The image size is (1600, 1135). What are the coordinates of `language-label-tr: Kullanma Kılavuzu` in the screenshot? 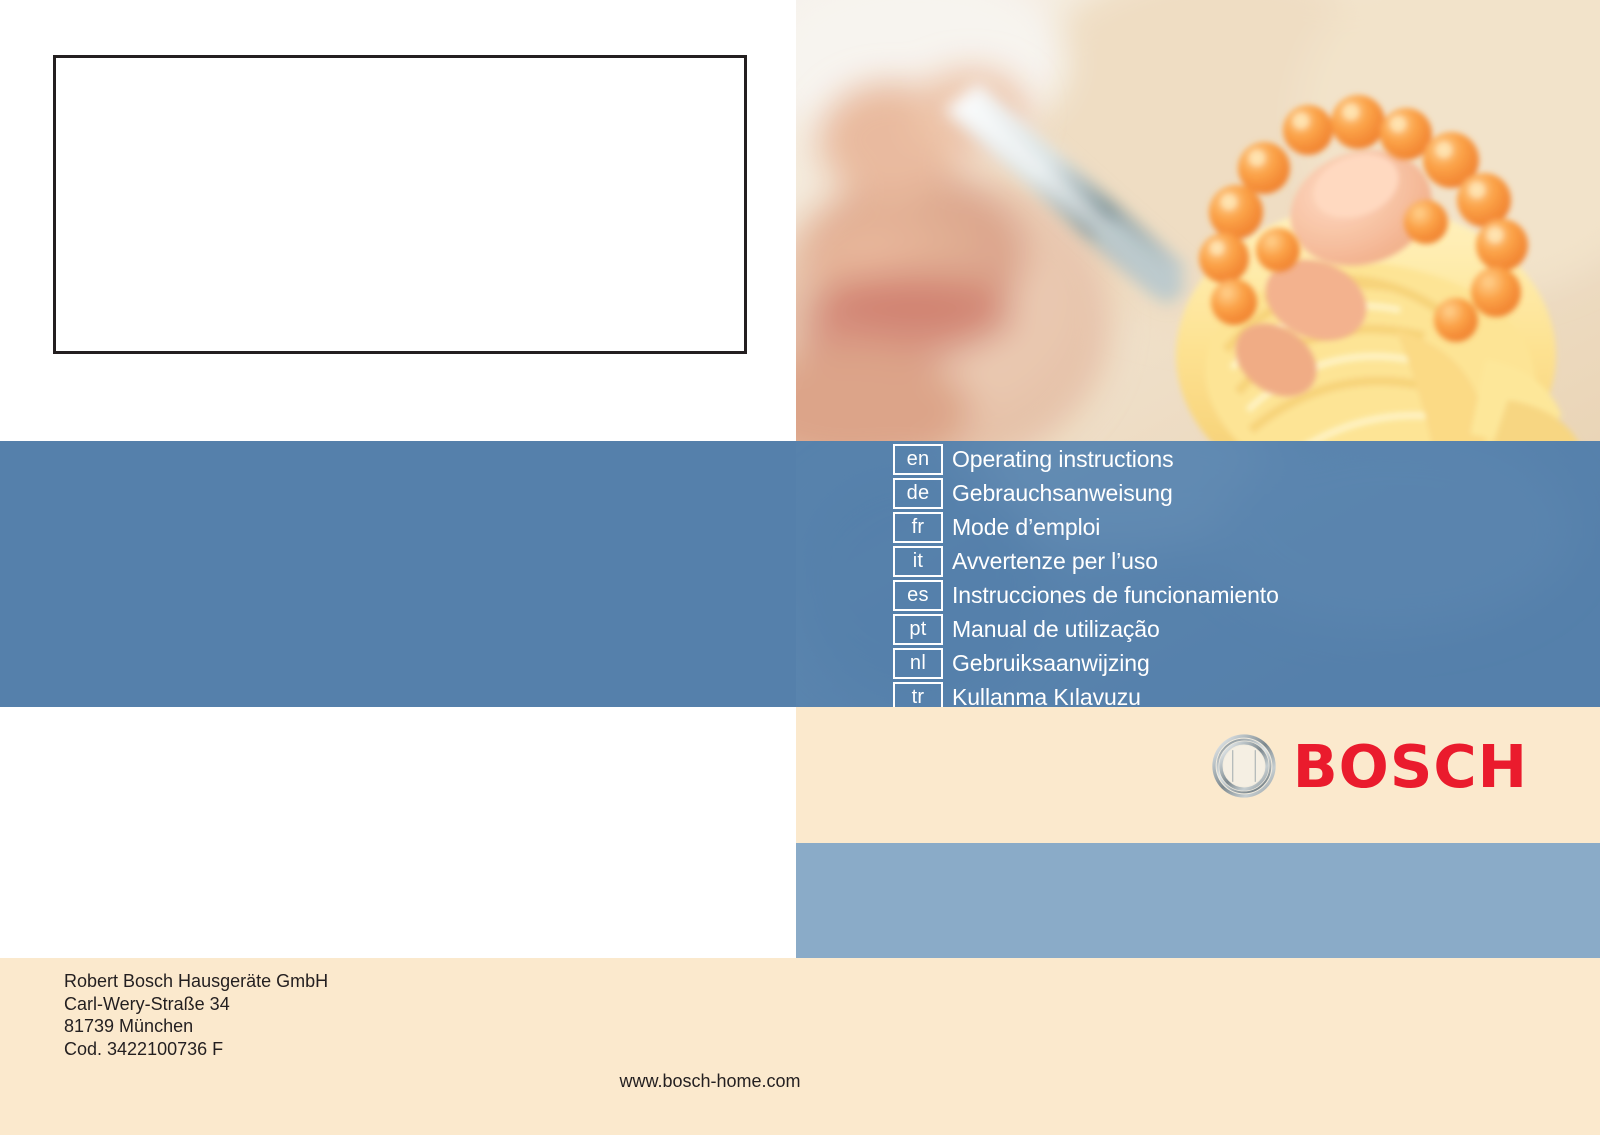 It's located at (1046, 695).